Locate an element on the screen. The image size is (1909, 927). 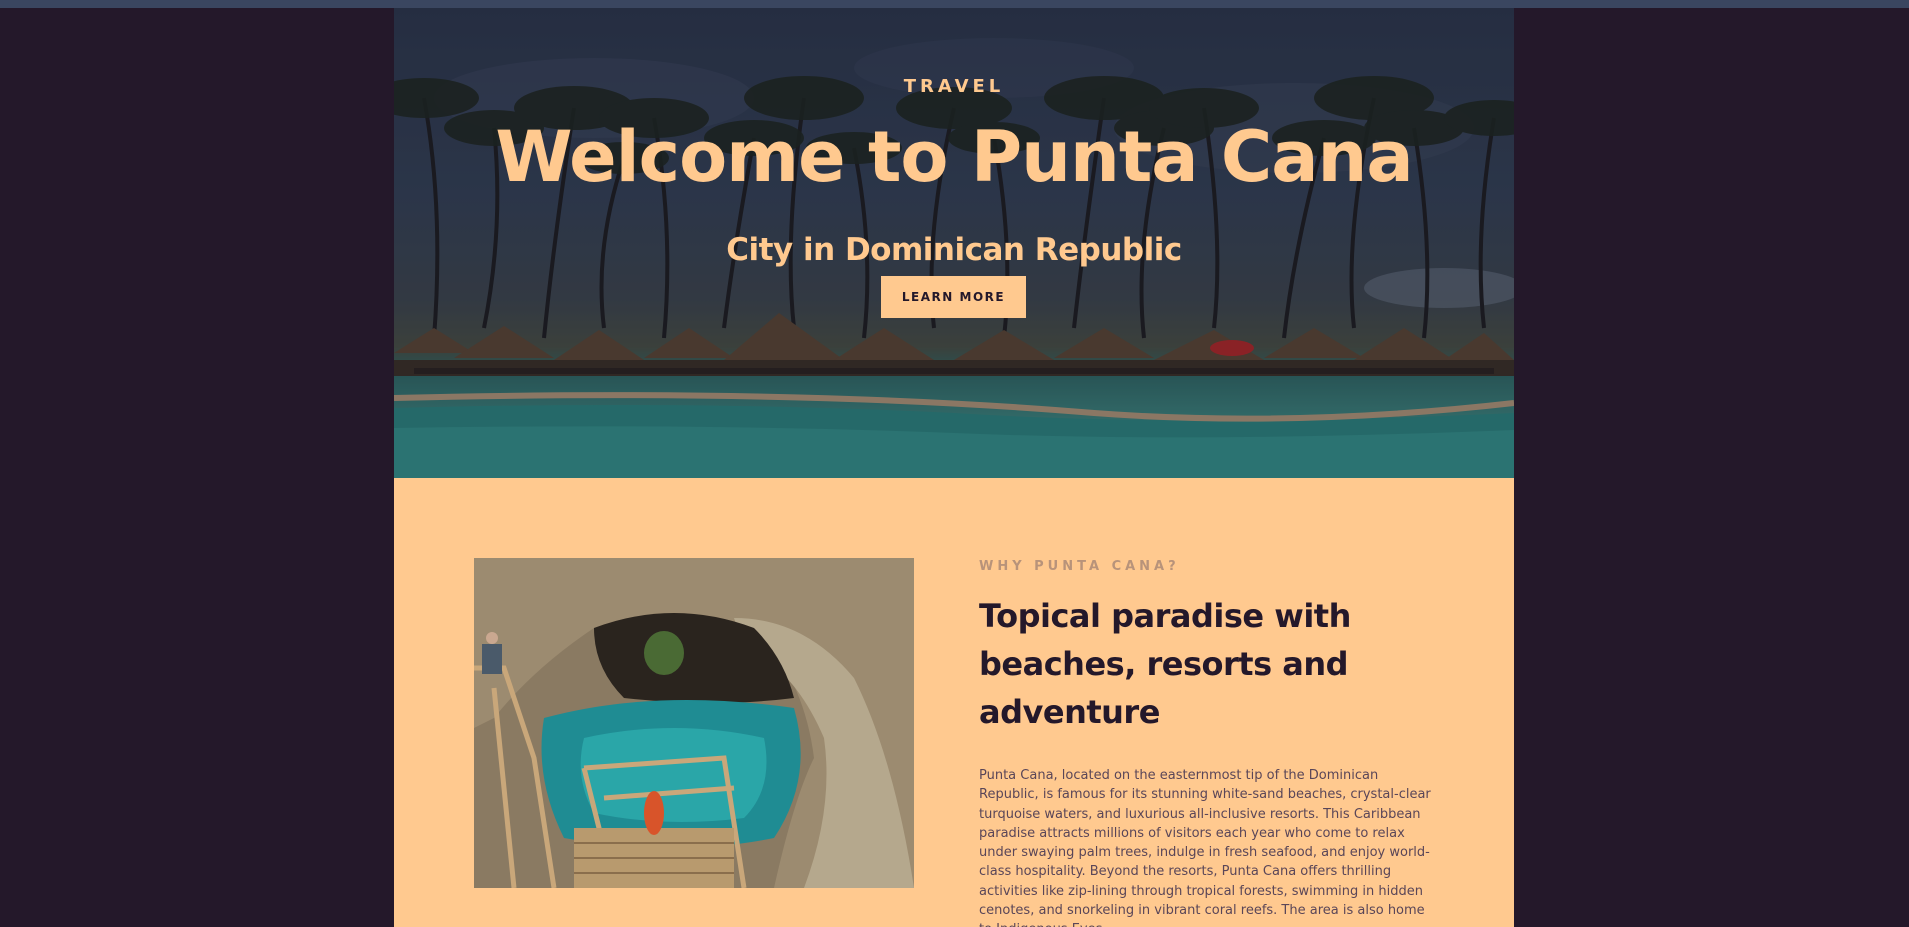
hero-title: Welcome to Punta Cana is located at coordinates (954, 157).